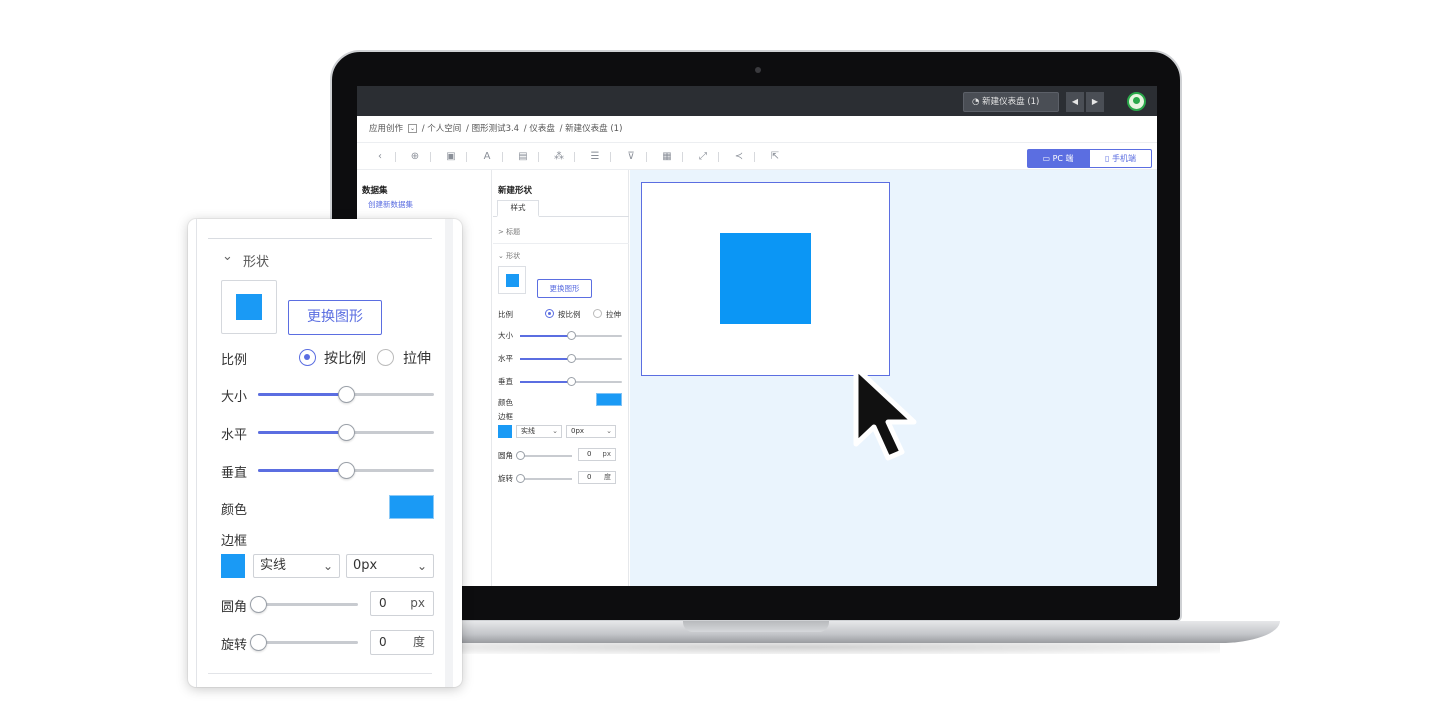 The image size is (1440, 720). I want to click on component-icon: ⁂, so click(559, 156).